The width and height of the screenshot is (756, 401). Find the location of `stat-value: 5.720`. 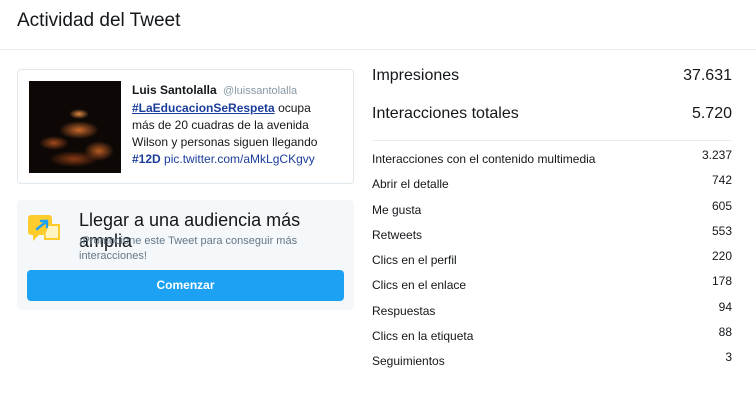

stat-value: 5.720 is located at coordinates (711, 113).